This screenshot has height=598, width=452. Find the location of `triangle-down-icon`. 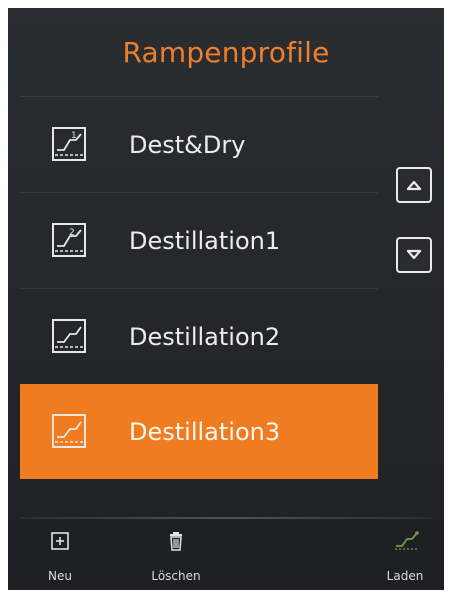

triangle-down-icon is located at coordinates (414, 255).